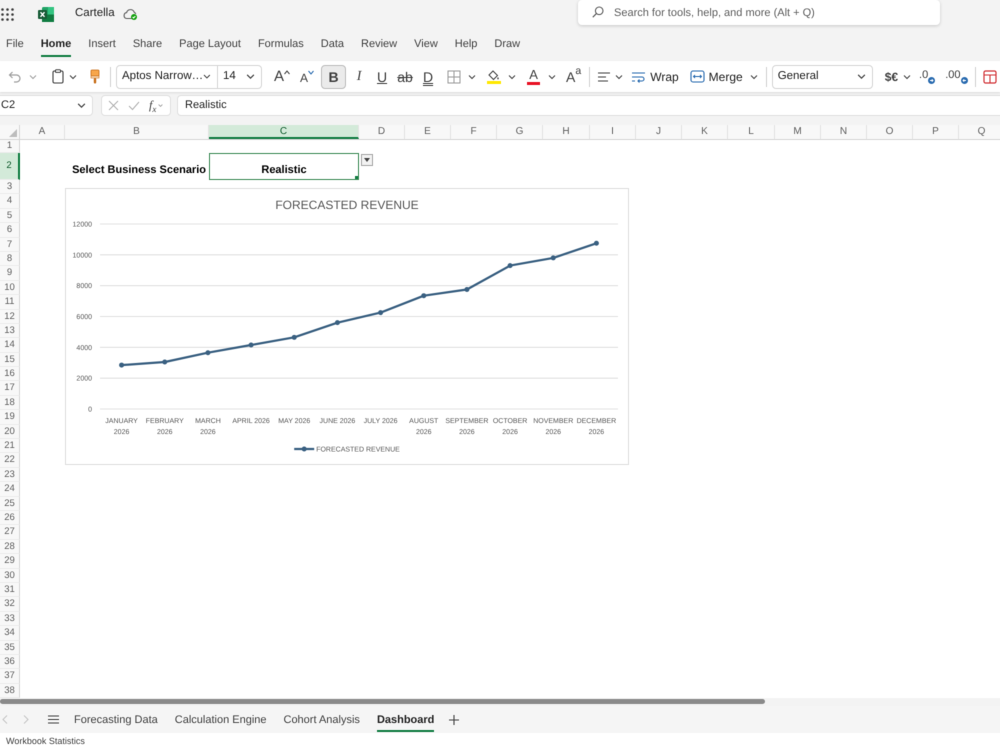  Describe the element at coordinates (15, 77) in the screenshot. I see `undo-icon` at that location.